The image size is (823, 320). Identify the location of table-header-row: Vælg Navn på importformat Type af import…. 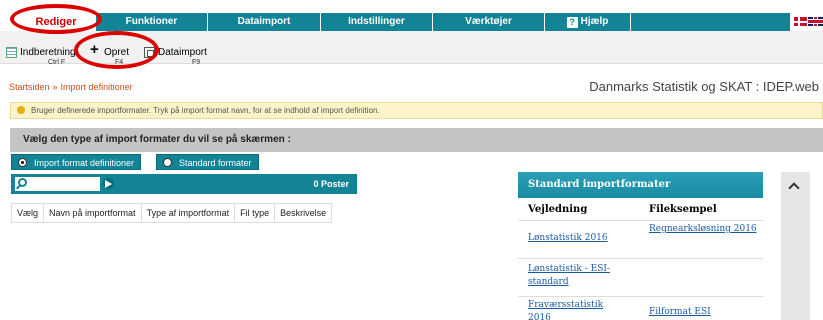
(172, 213).